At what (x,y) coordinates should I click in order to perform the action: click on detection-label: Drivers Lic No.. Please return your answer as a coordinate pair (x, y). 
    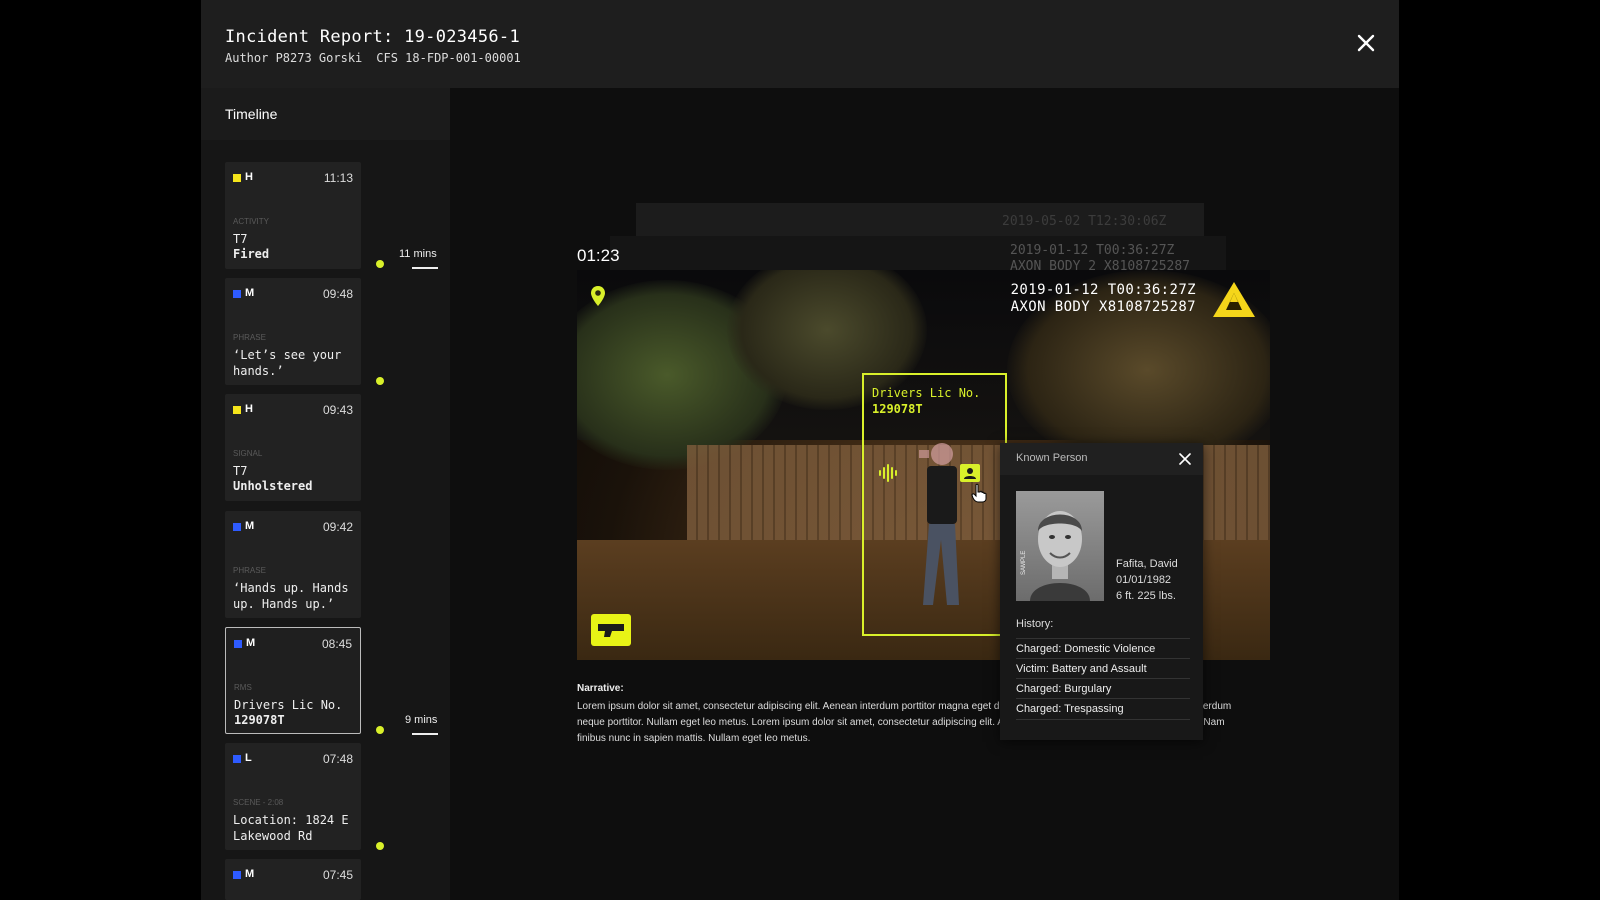
    Looking at the image, I should click on (926, 393).